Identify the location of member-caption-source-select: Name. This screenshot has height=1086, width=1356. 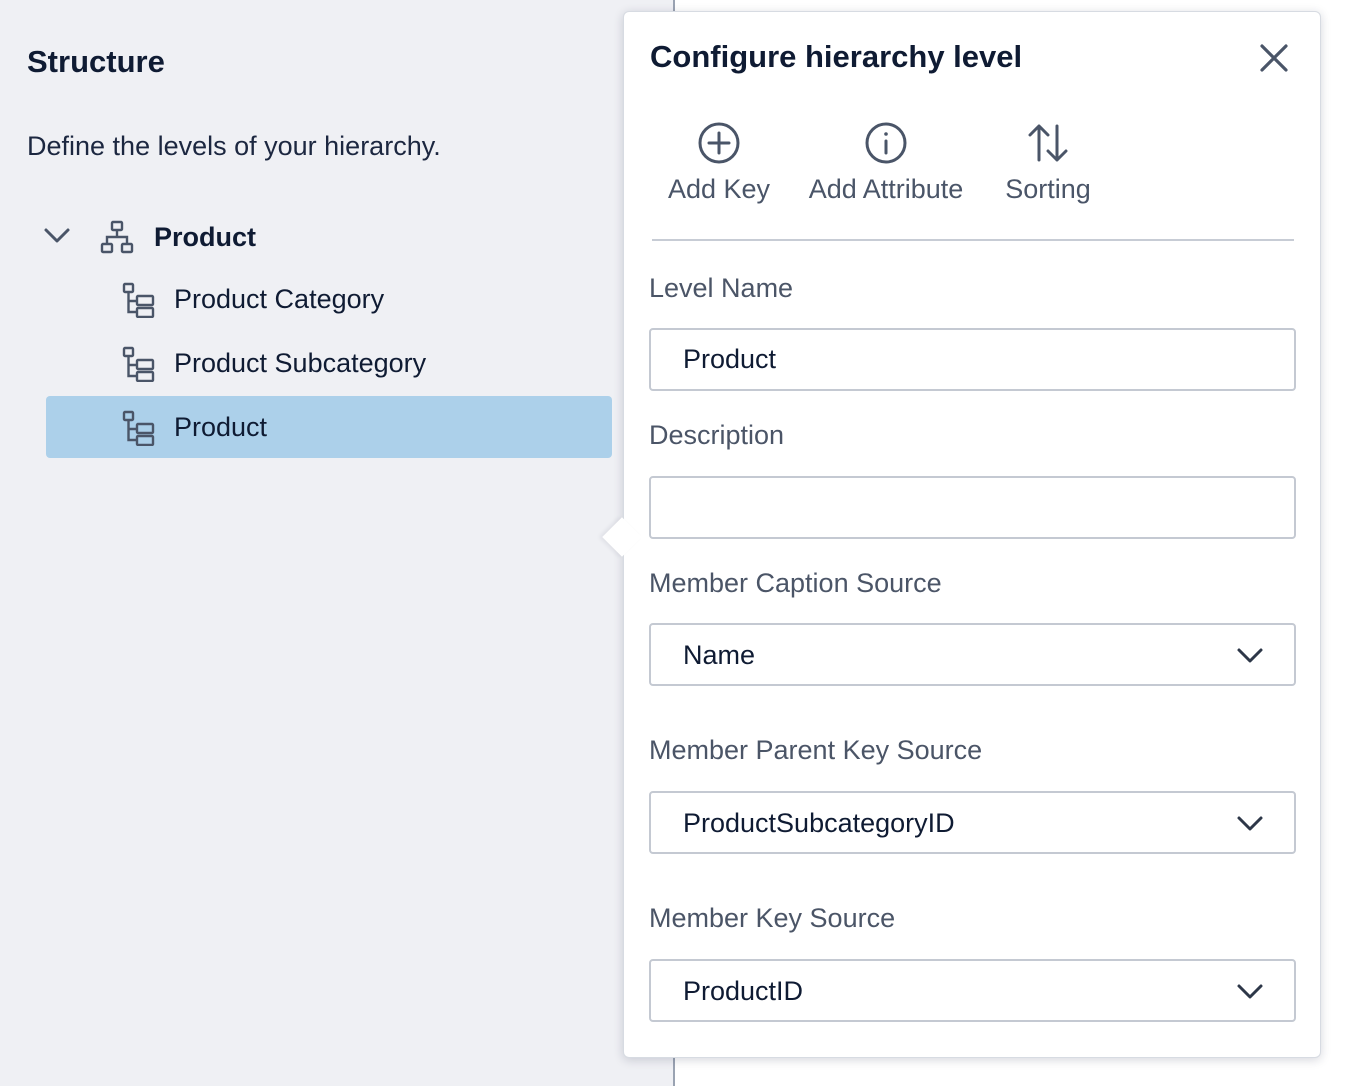
(972, 654).